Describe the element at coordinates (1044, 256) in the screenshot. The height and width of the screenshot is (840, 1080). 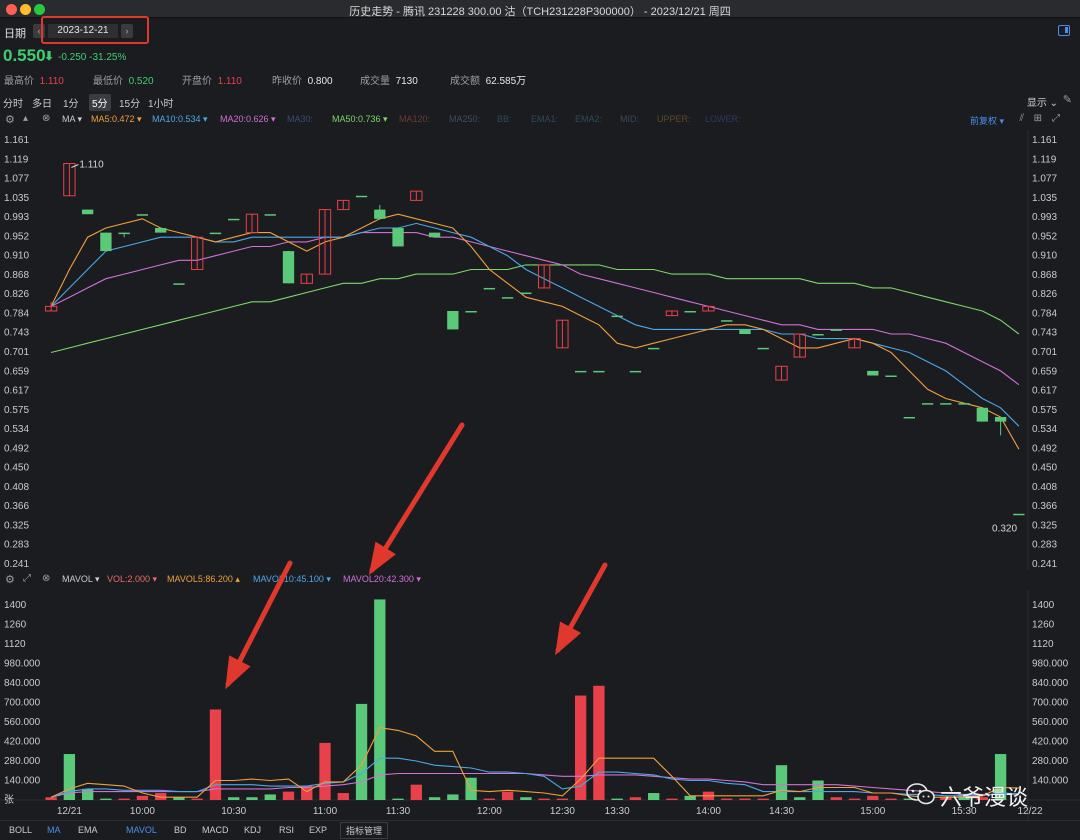
I see `price-tick-right: 0.910` at that location.